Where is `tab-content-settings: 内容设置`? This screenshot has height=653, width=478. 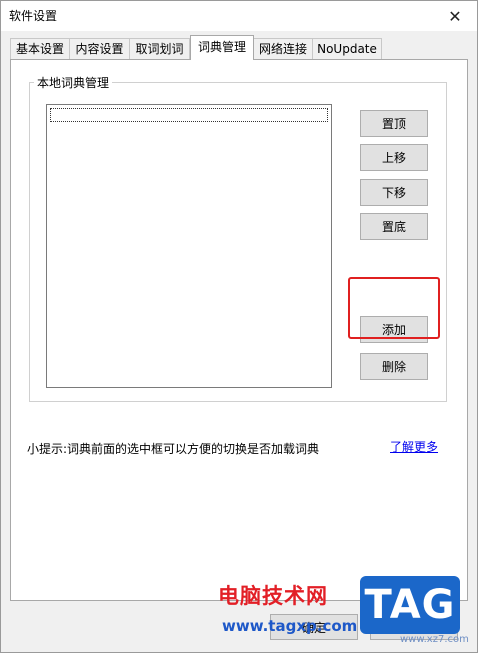
tab-content-settings: 内容设置 is located at coordinates (99, 48).